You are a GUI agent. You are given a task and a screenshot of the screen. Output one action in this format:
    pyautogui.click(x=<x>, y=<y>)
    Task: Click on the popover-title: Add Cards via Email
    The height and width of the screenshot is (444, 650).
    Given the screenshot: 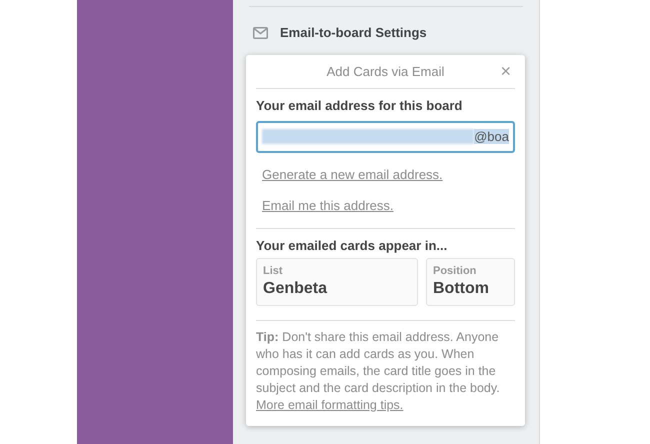 What is the action you would take?
    pyautogui.click(x=385, y=71)
    